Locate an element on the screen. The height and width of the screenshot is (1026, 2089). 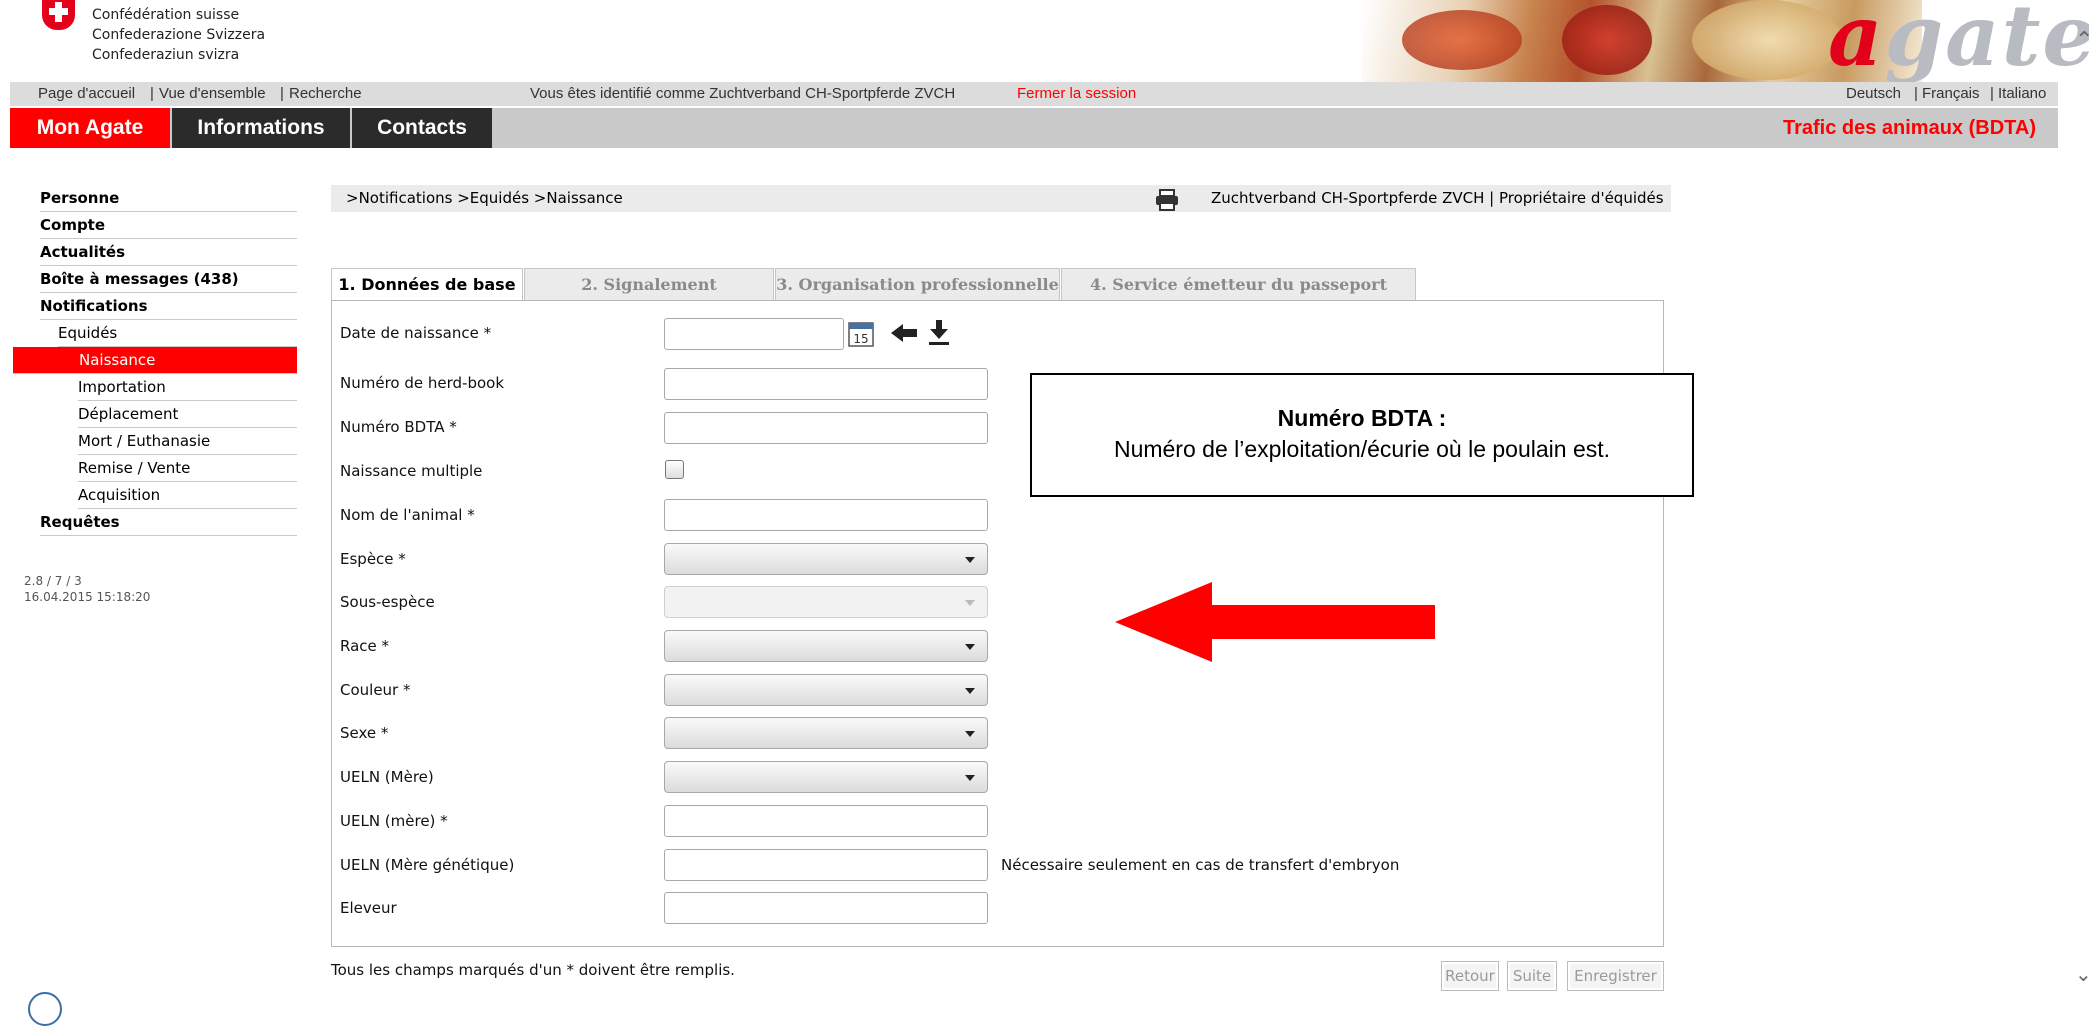
label-nom-animal: Nom de l'animal * is located at coordinates (407, 515).